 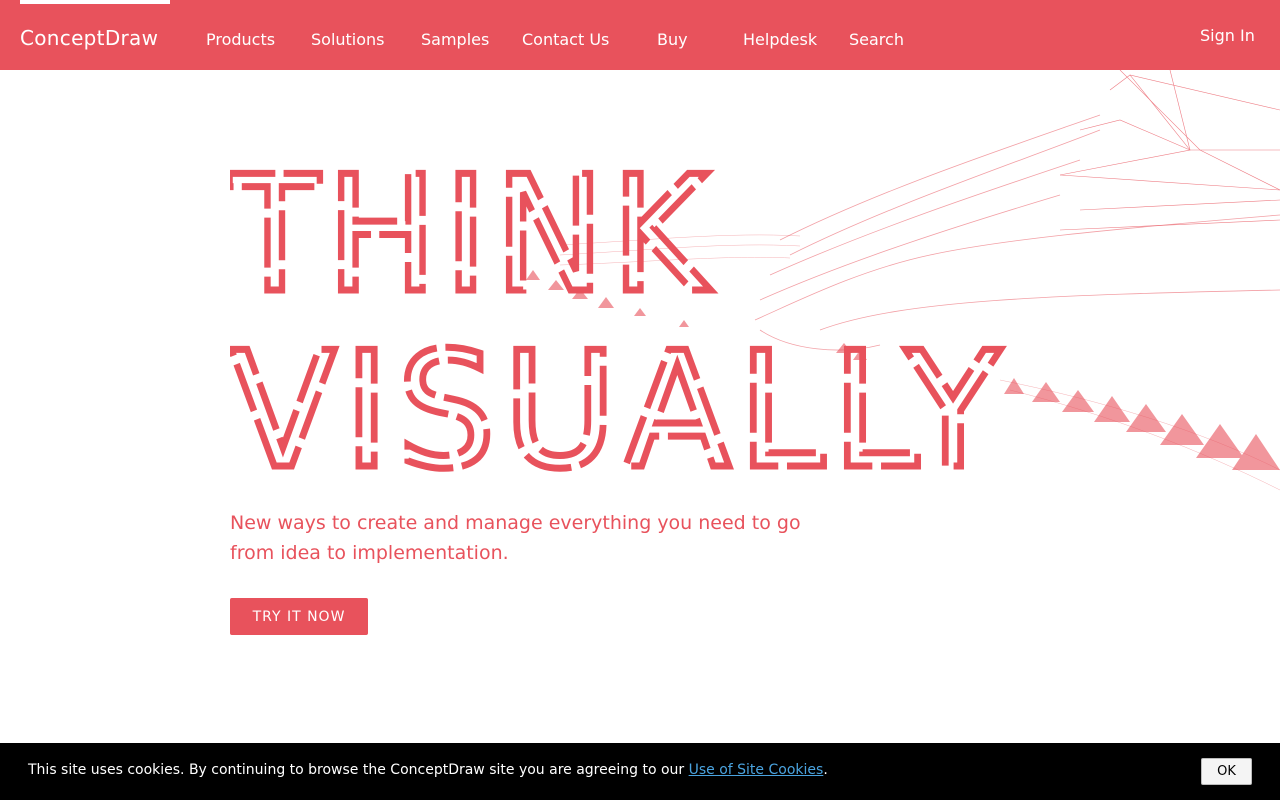 What do you see at coordinates (565, 39) in the screenshot?
I see `nav-contact-us: Contact Us` at bounding box center [565, 39].